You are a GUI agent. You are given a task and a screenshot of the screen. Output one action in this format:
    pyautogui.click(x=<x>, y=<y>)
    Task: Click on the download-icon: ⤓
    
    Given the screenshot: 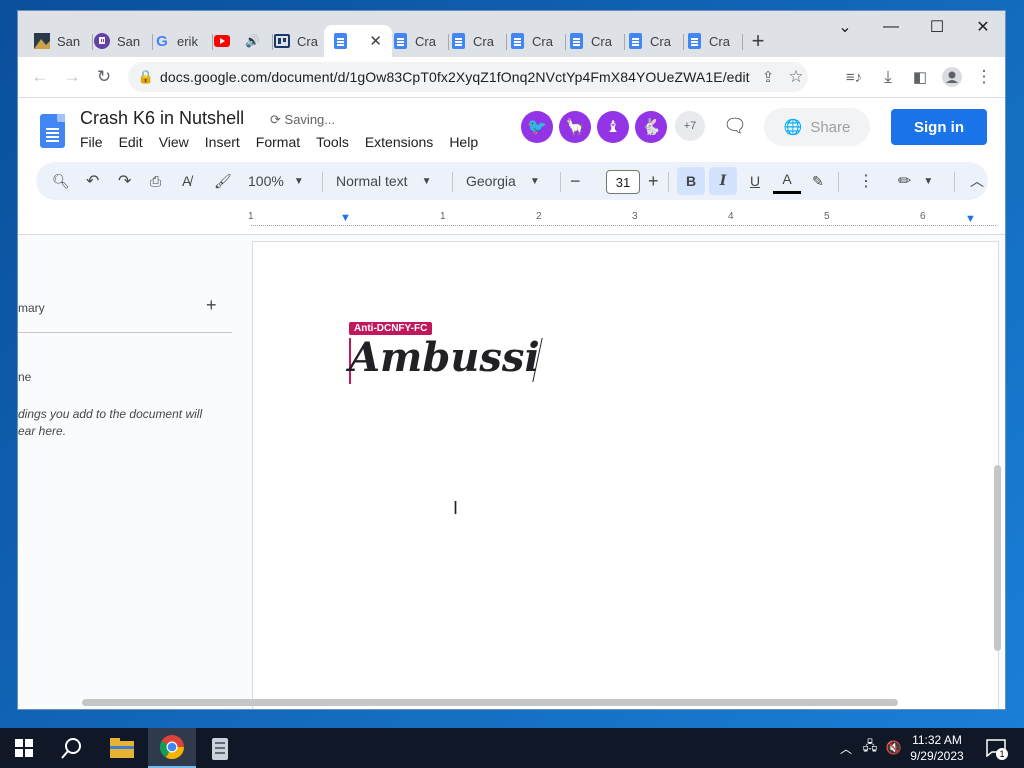 What is the action you would take?
    pyautogui.click(x=888, y=77)
    